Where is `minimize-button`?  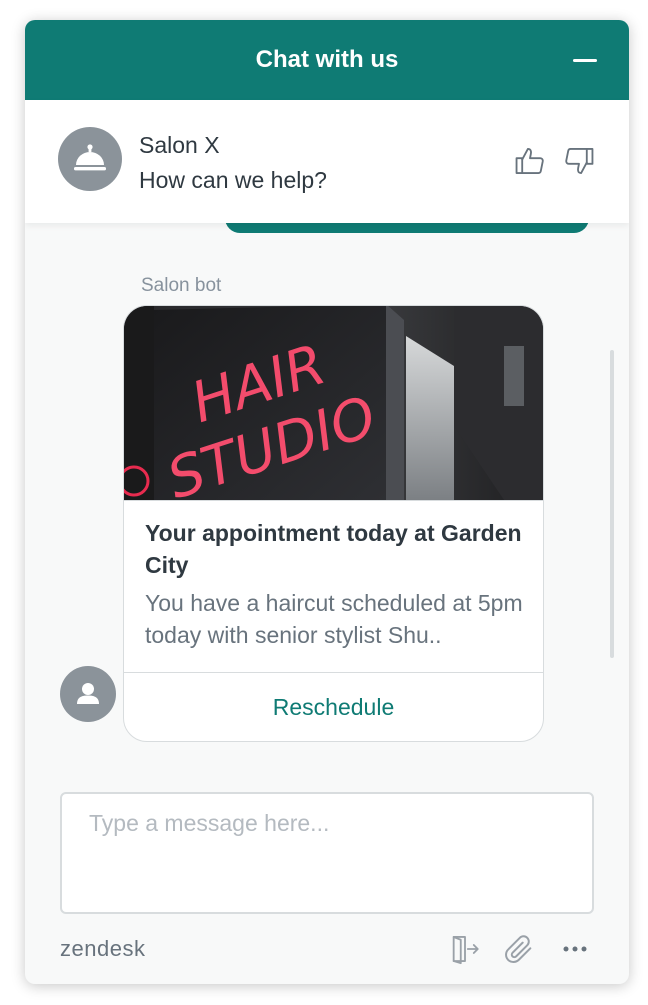 minimize-button is located at coordinates (587, 61).